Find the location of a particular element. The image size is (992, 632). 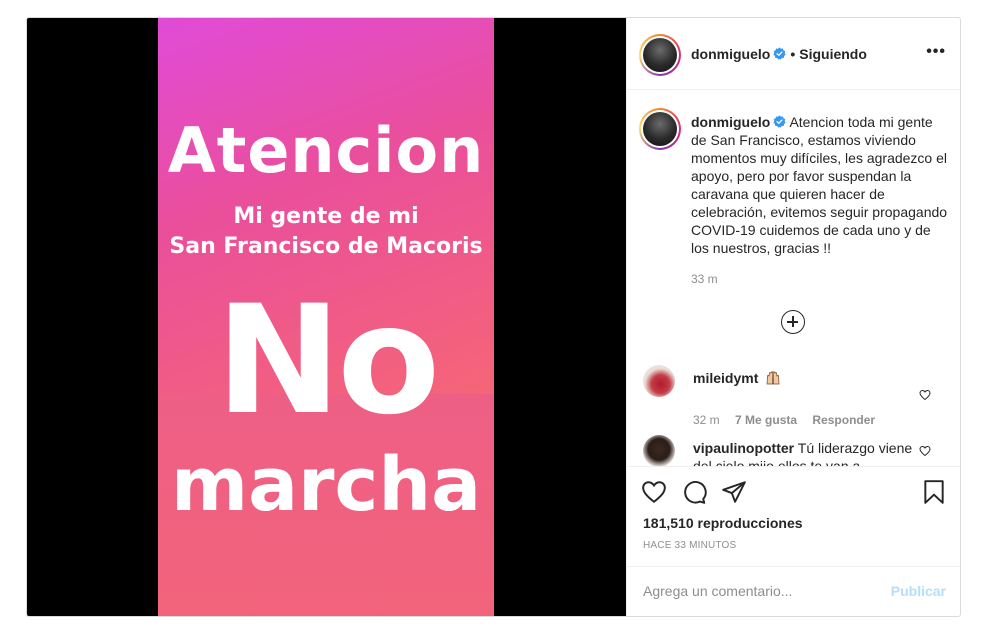

comment-username: mileidymt is located at coordinates (725, 378).